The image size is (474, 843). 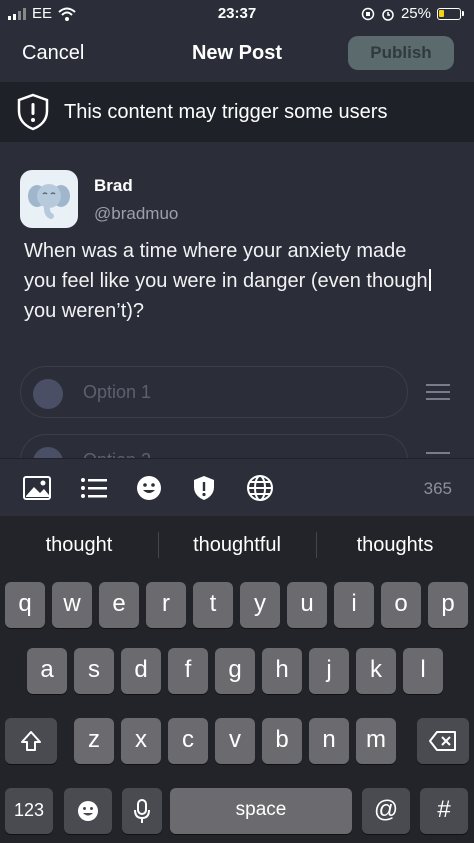 I want to click on key-i: i, so click(x=354, y=605).